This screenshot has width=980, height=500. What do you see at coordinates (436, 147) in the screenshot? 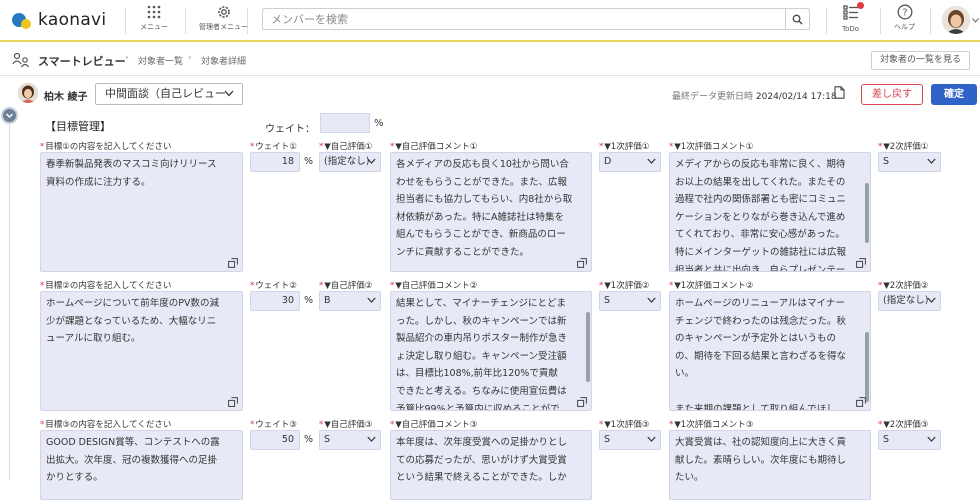
I see `goal-1-self-comment-label-text: ▼自己評価コメント①` at bounding box center [436, 147].